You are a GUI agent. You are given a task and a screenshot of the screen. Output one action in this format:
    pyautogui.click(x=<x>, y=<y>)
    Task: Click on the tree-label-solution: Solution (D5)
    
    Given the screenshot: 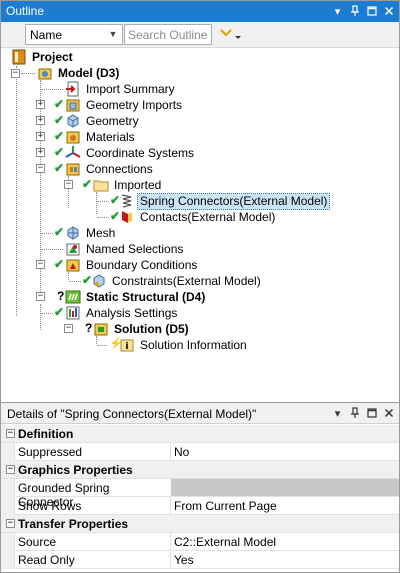 What is the action you would take?
    pyautogui.click(x=151, y=328)
    